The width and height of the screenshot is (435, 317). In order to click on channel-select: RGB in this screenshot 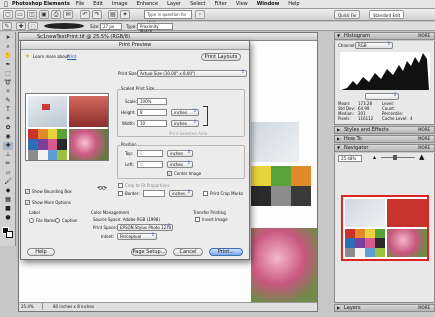, I will do `click(374, 45)`.